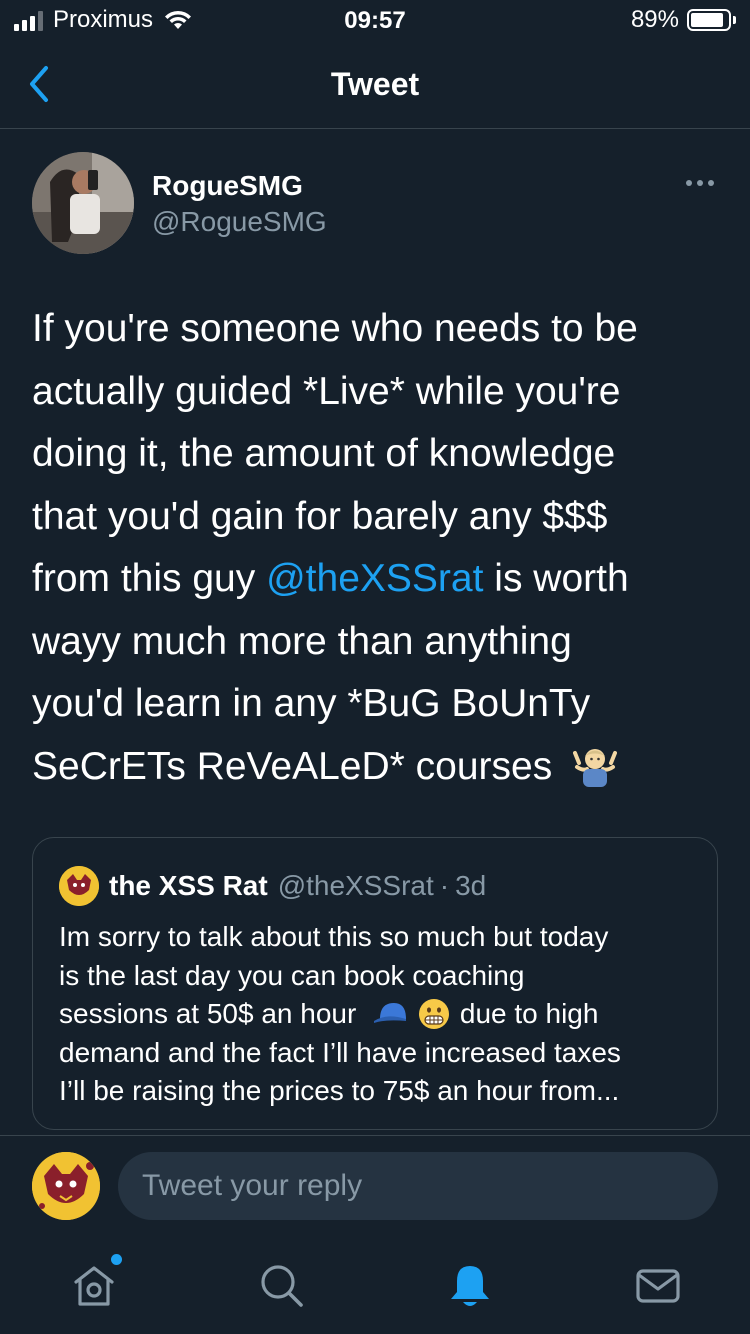  Describe the element at coordinates (208, 1013) in the screenshot. I see `quote-line-text: sessions at 50$ an hour` at that location.